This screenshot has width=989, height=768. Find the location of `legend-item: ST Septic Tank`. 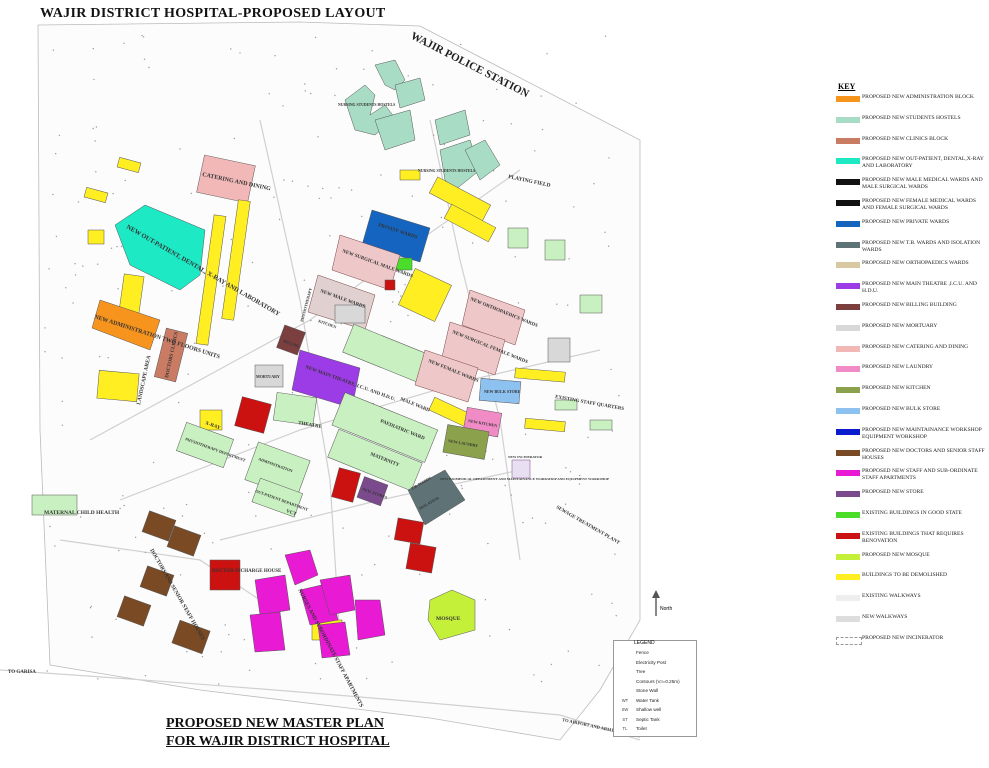

legend-item: ST Septic Tank is located at coordinates (656, 720).